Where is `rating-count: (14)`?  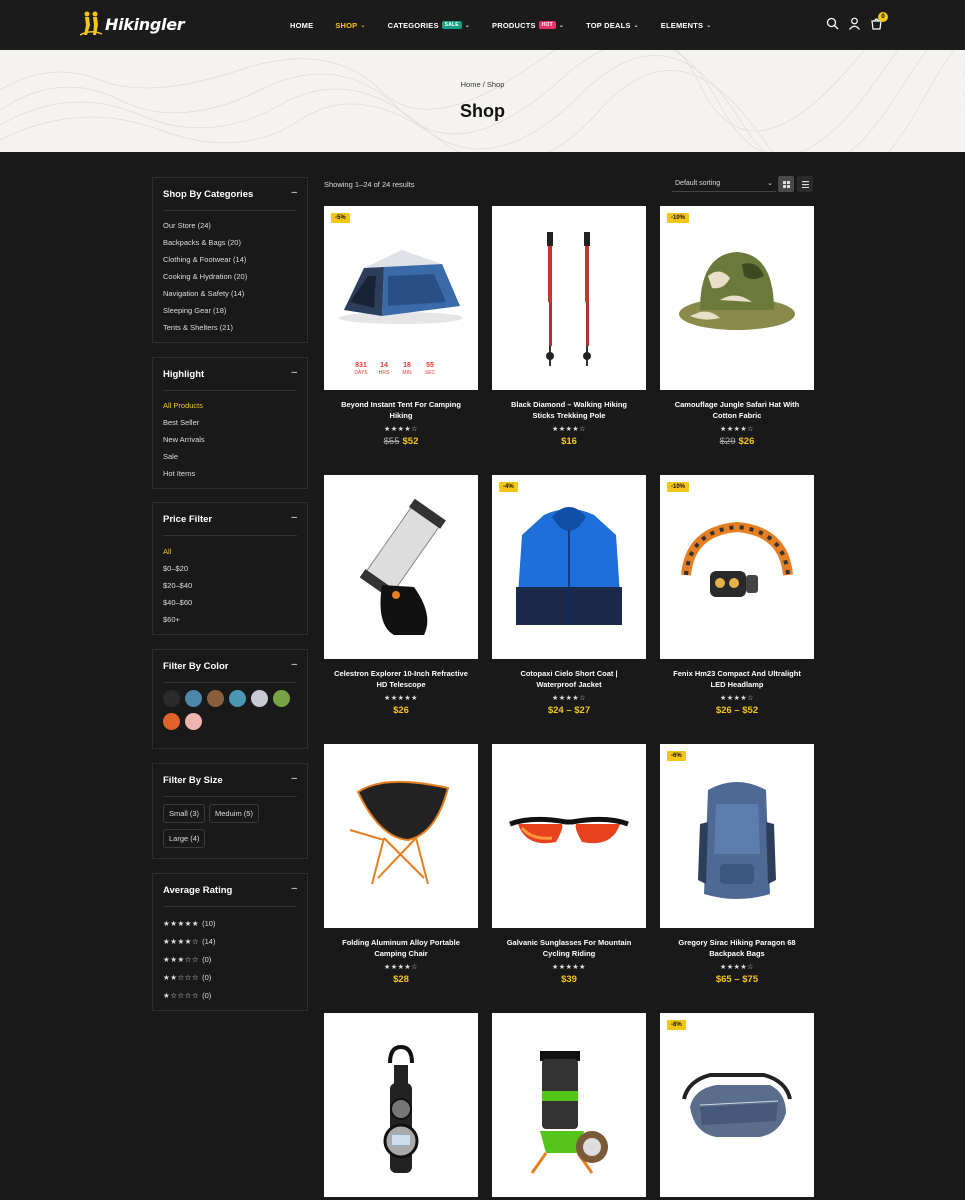
rating-count: (14) is located at coordinates (209, 941).